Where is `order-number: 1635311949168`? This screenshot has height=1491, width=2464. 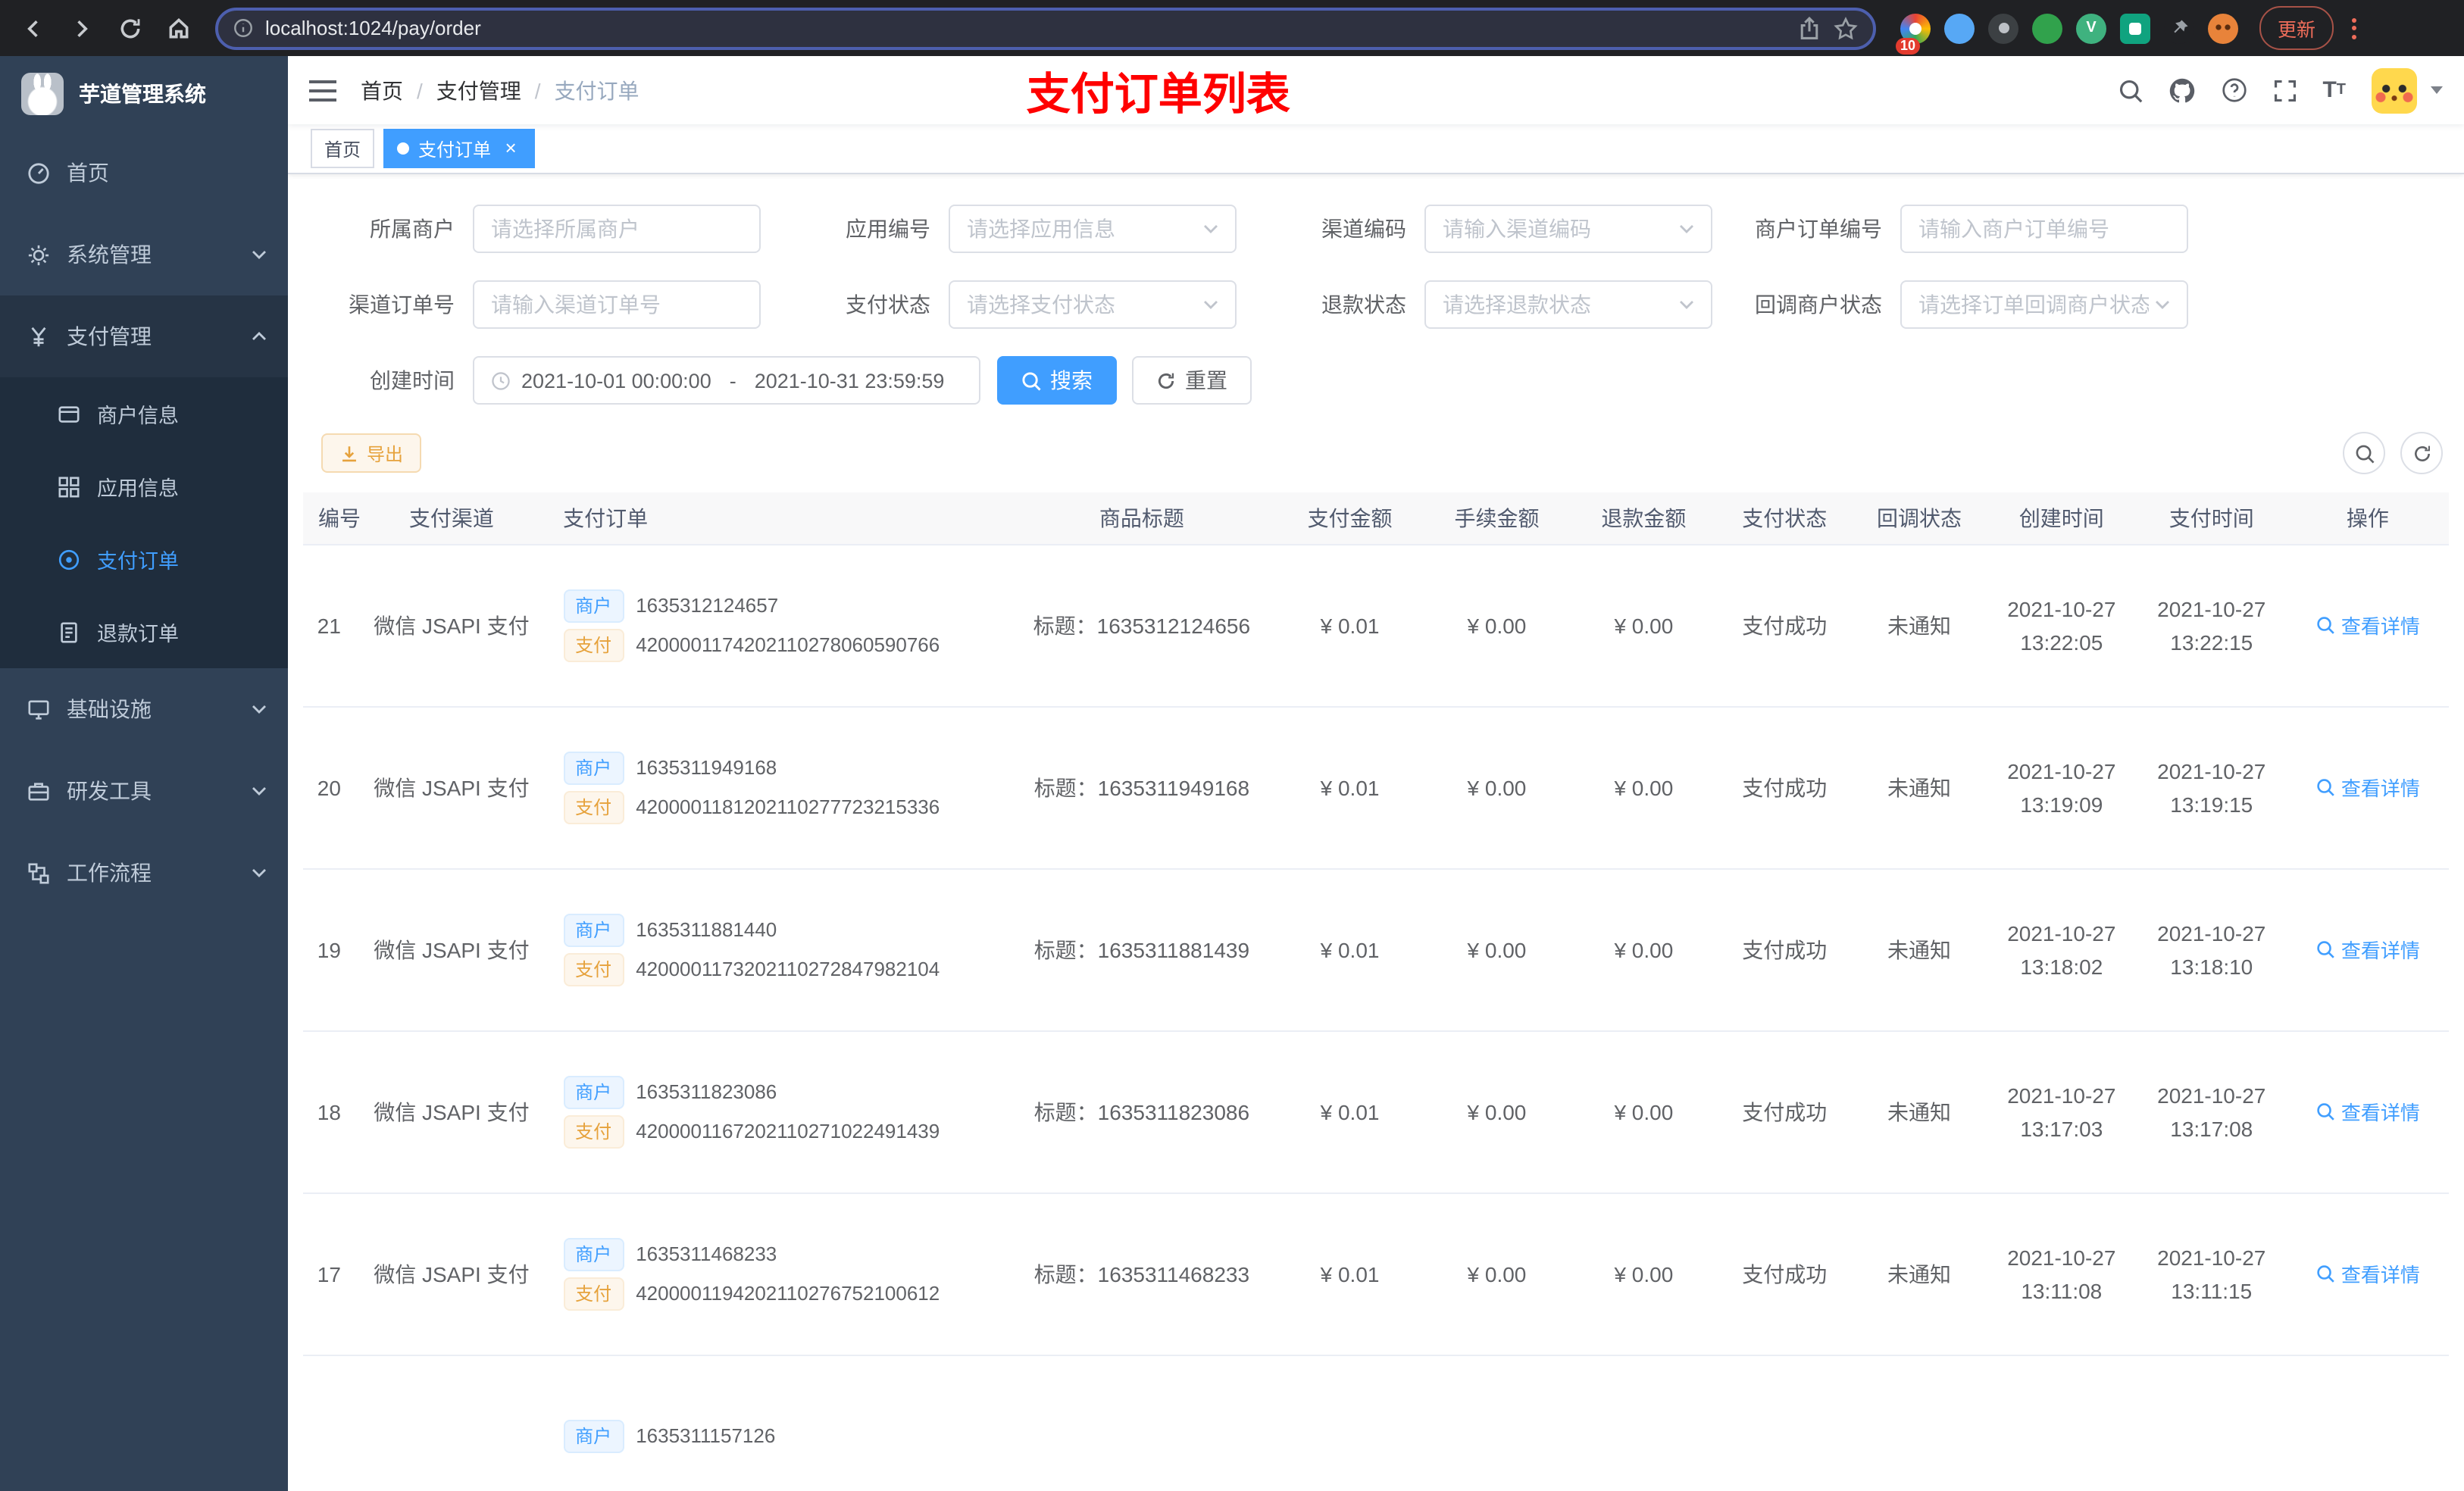
order-number: 1635311949168 is located at coordinates (706, 767).